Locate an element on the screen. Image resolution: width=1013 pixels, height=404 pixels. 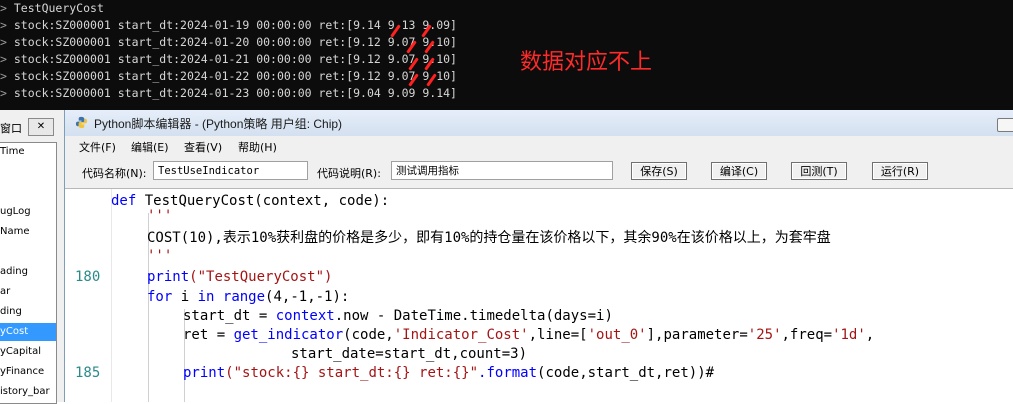
code-name-label: 代码名称(N): is located at coordinates (114, 173).